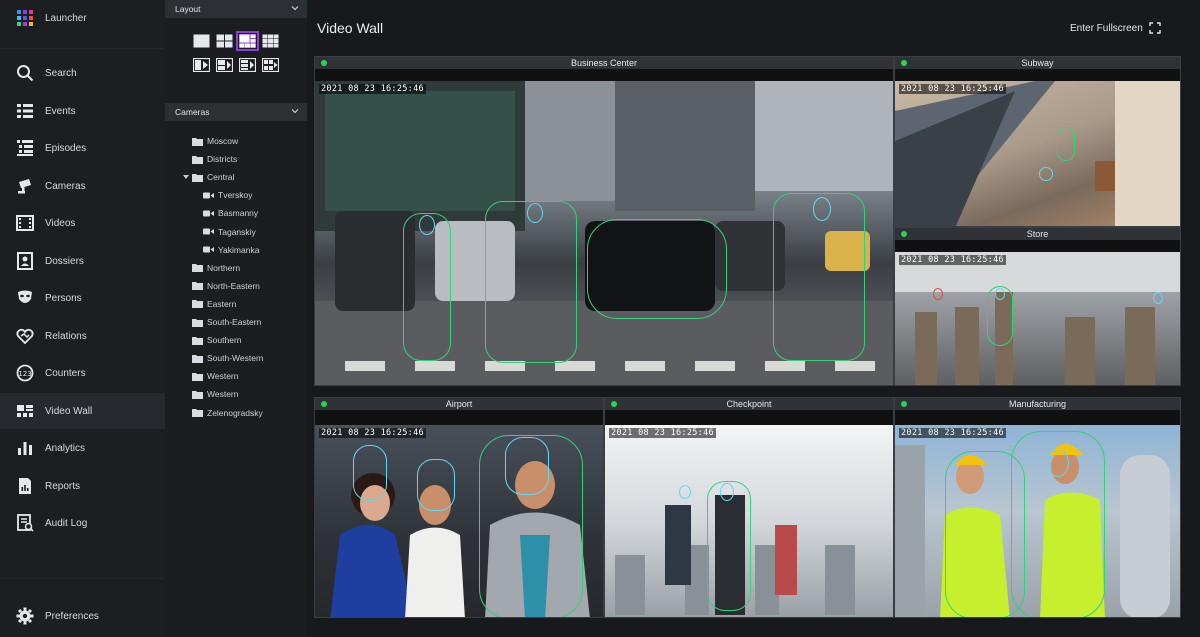  What do you see at coordinates (201, 41) in the screenshot?
I see `layout-1x1-button` at bounding box center [201, 41].